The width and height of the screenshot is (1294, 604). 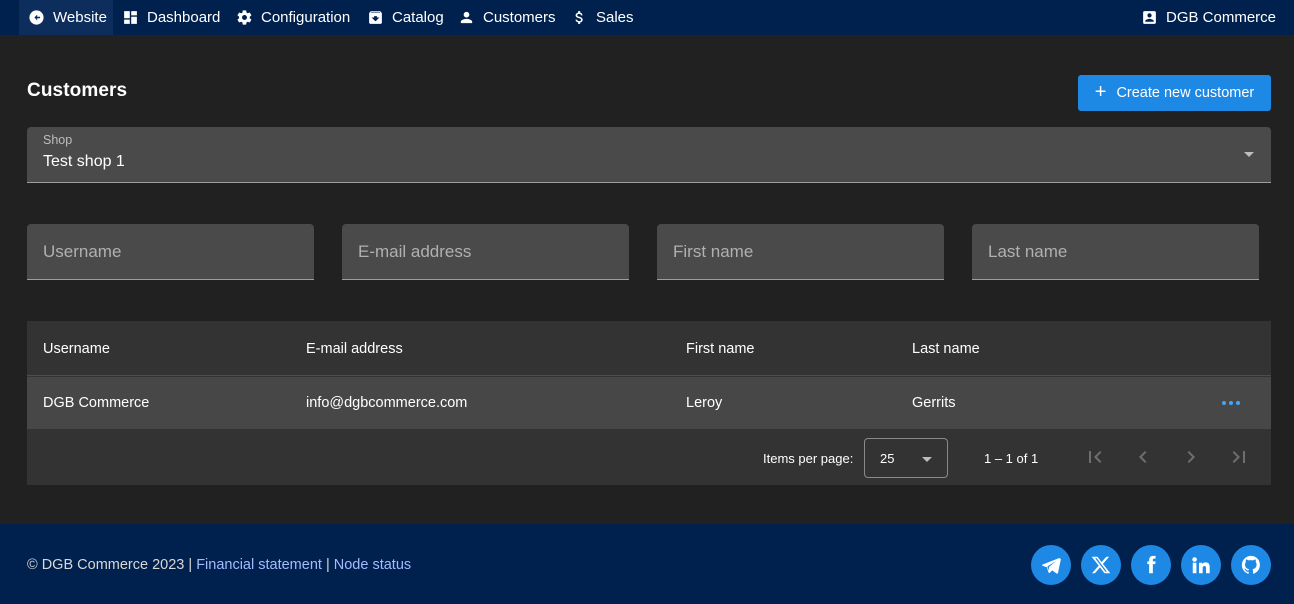 I want to click on header-username: Username, so click(x=76, y=349).